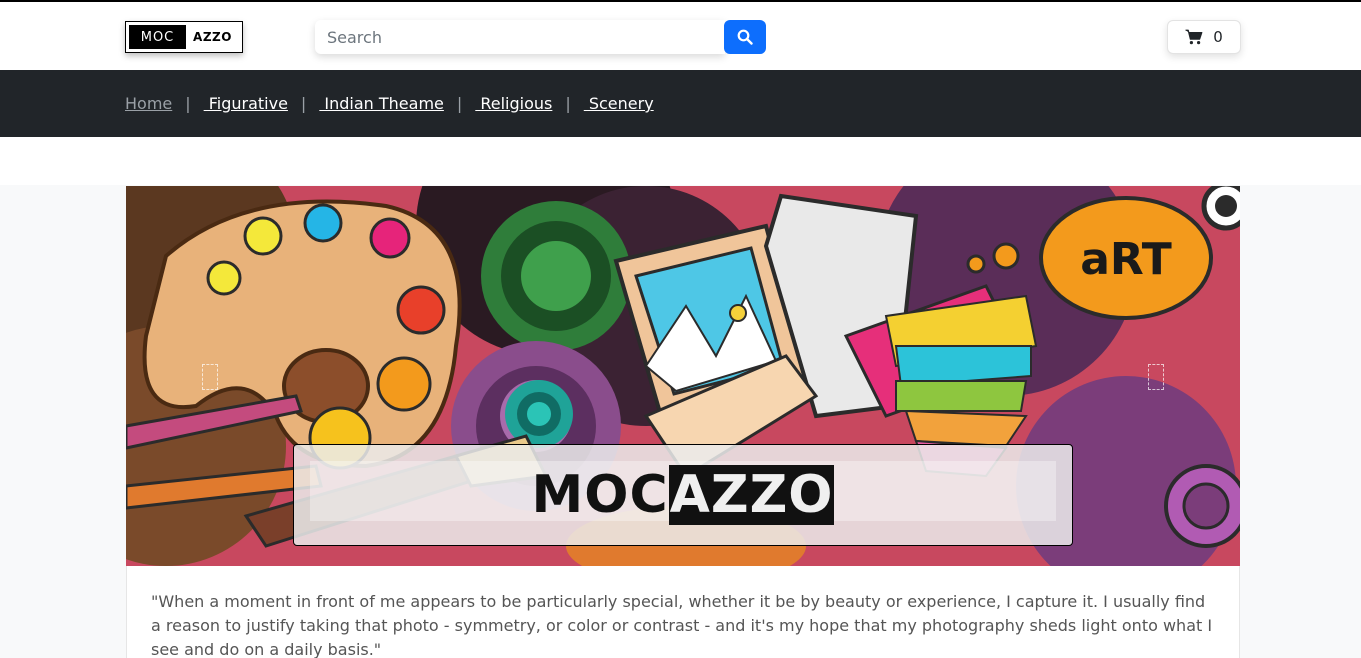 The width and height of the screenshot is (1361, 658). Describe the element at coordinates (212, 37) in the screenshot. I see `logo-right-text: AZZO` at that location.